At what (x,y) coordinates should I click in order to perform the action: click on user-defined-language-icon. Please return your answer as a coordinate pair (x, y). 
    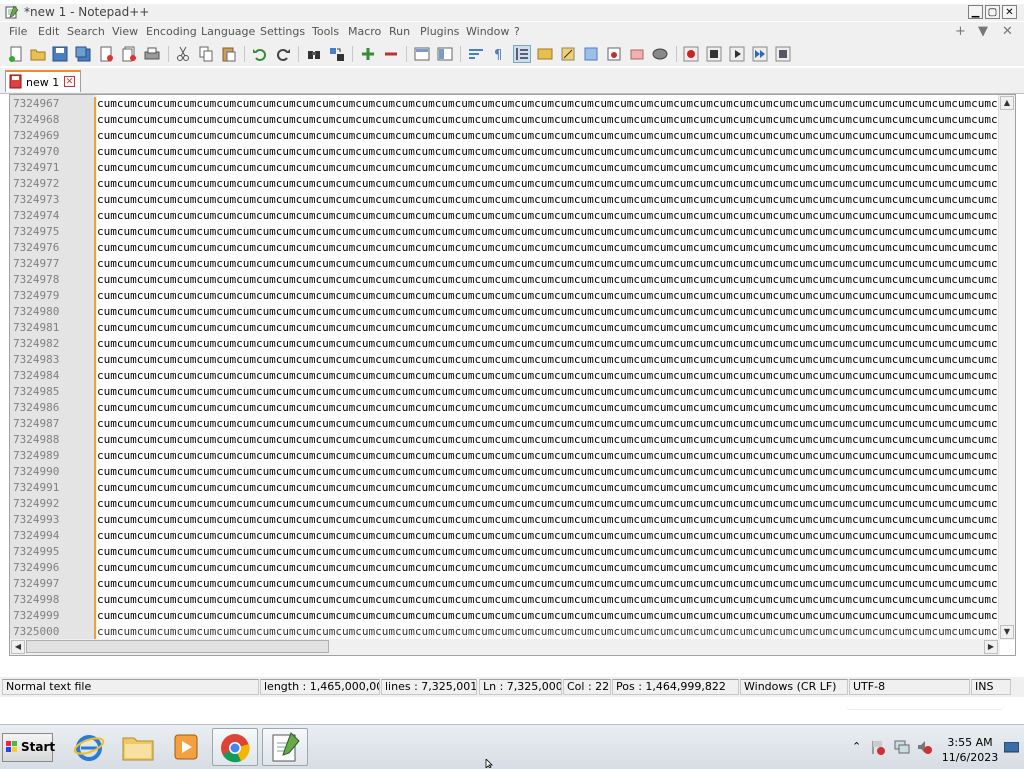
    Looking at the image, I should click on (545, 54).